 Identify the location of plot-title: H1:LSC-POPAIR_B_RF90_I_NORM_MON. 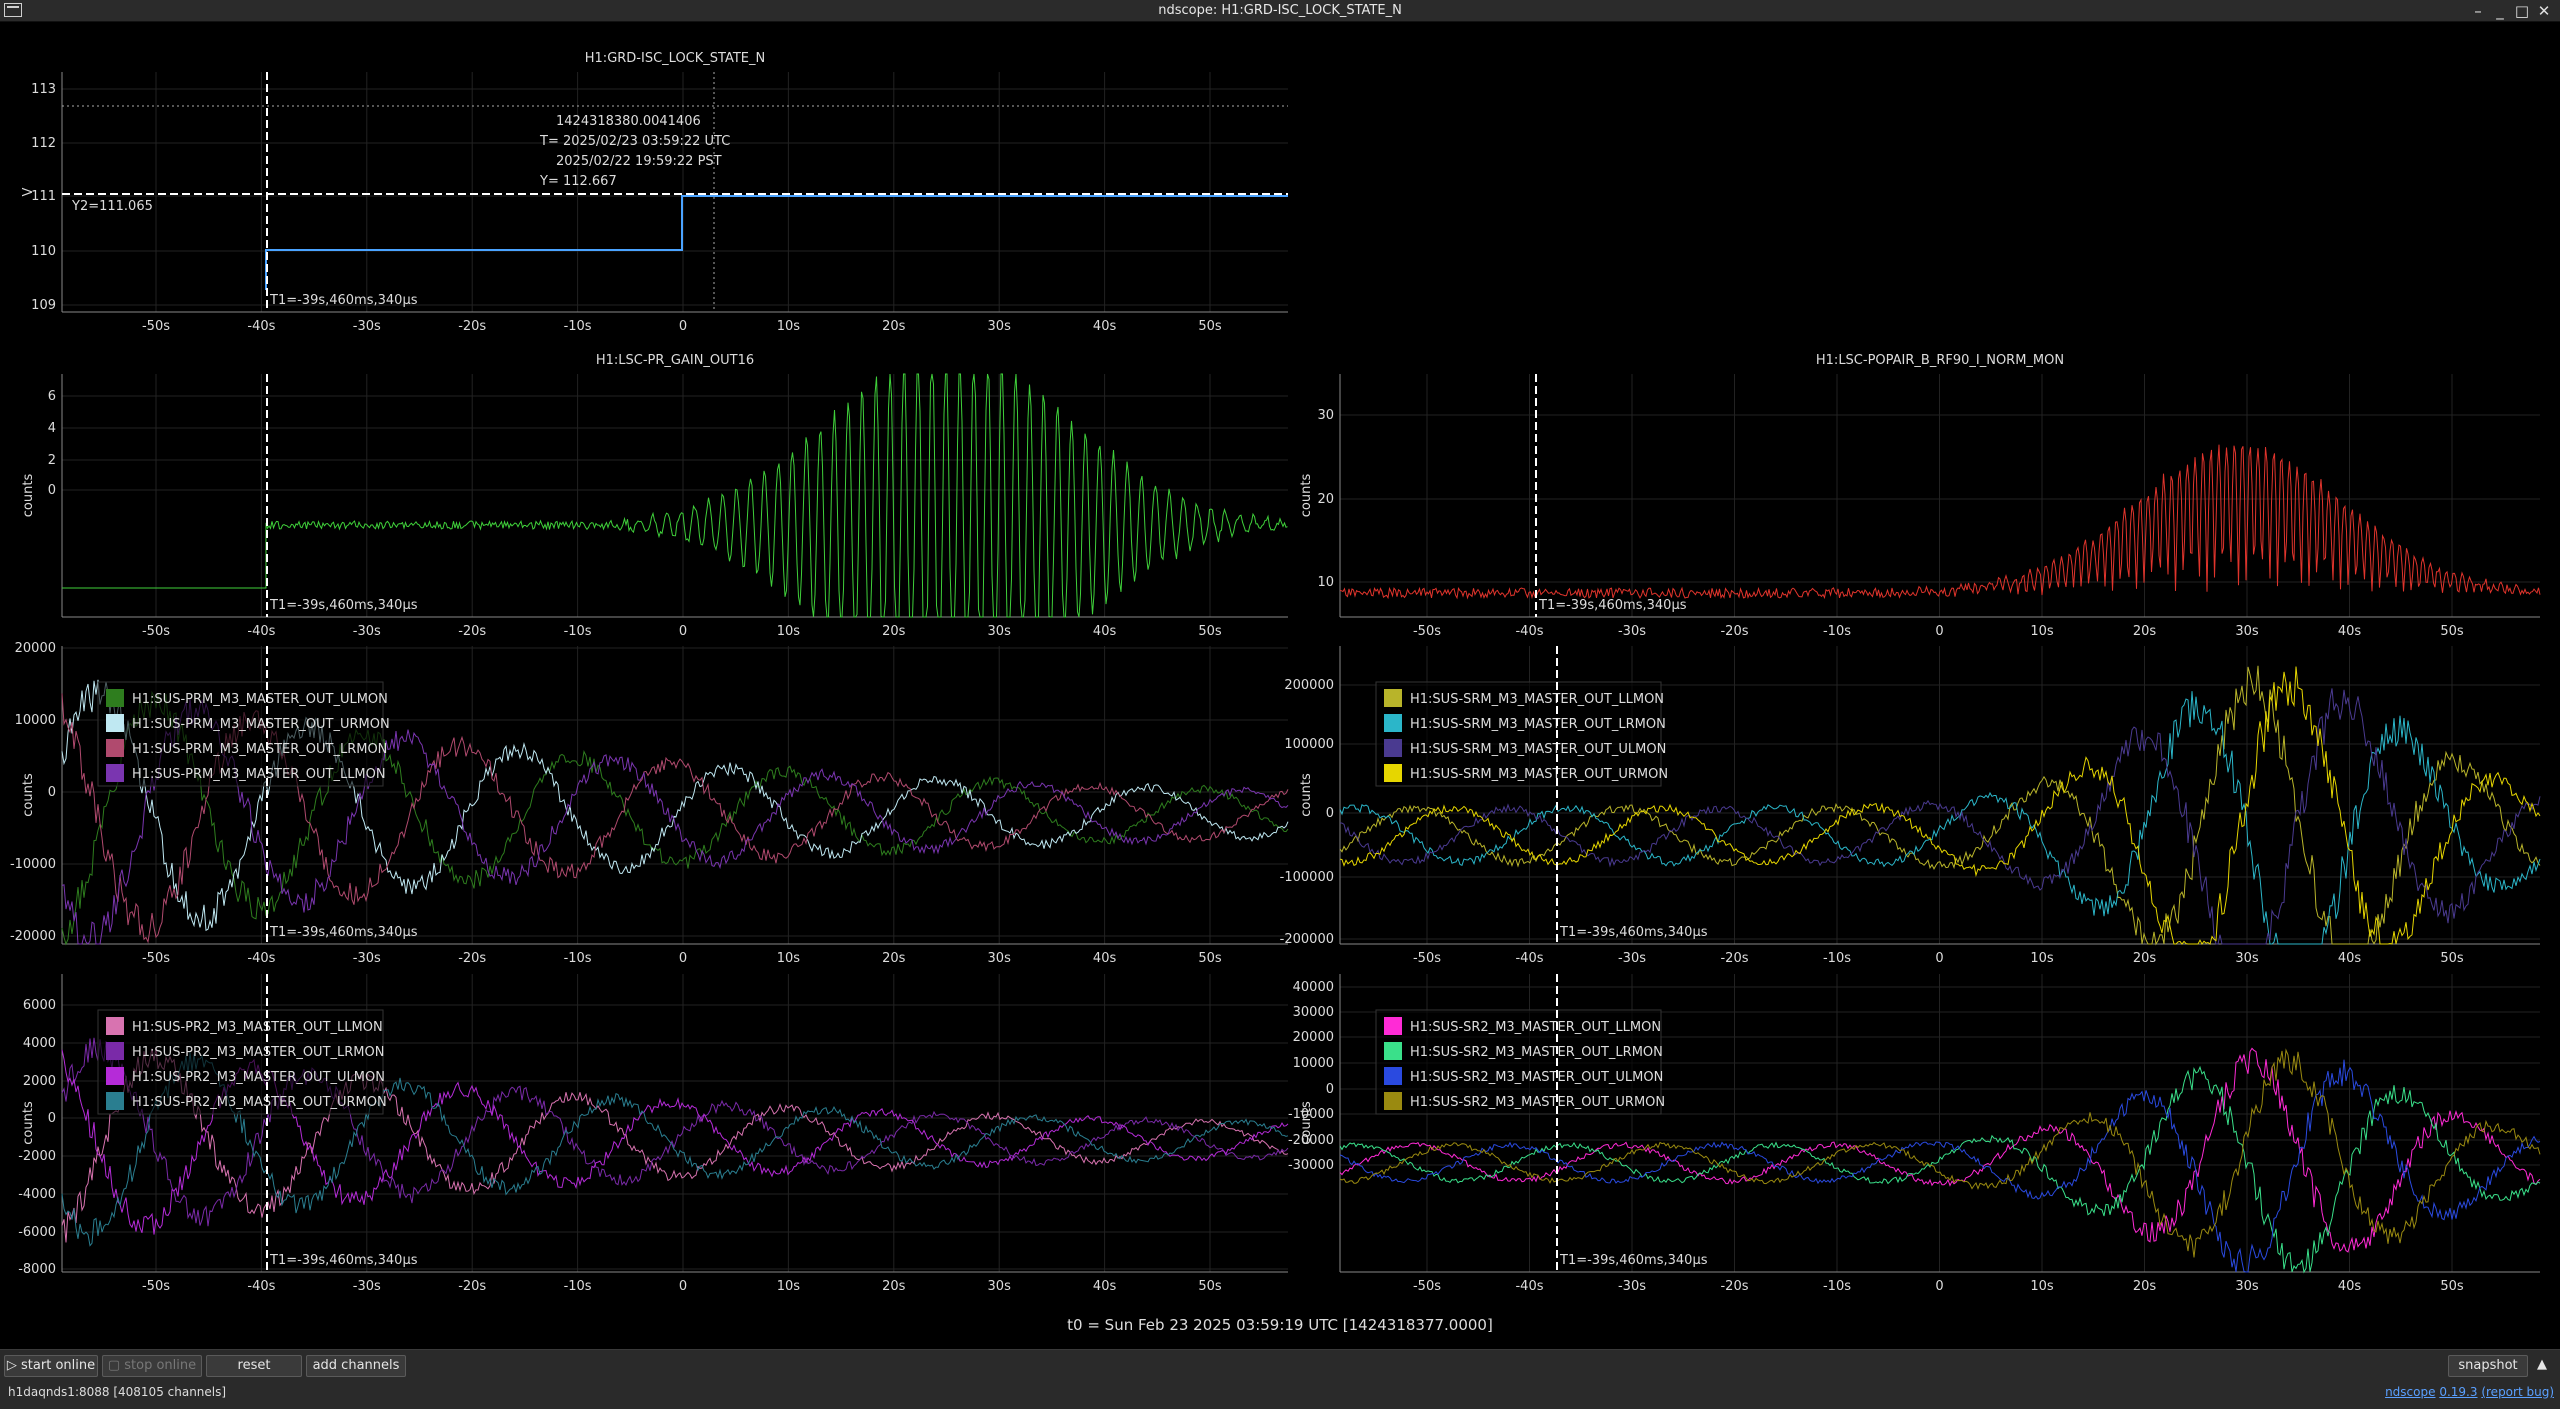
(1940, 360).